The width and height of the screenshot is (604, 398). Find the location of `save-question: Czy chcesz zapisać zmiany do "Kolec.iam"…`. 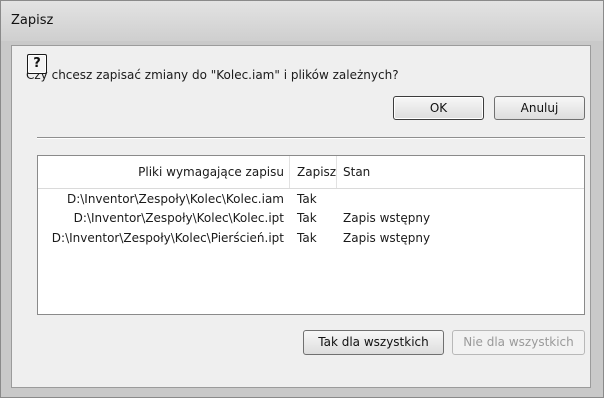

save-question: Czy chcesz zapisać zmiany do "Kolec.iam"… is located at coordinates (212, 75).